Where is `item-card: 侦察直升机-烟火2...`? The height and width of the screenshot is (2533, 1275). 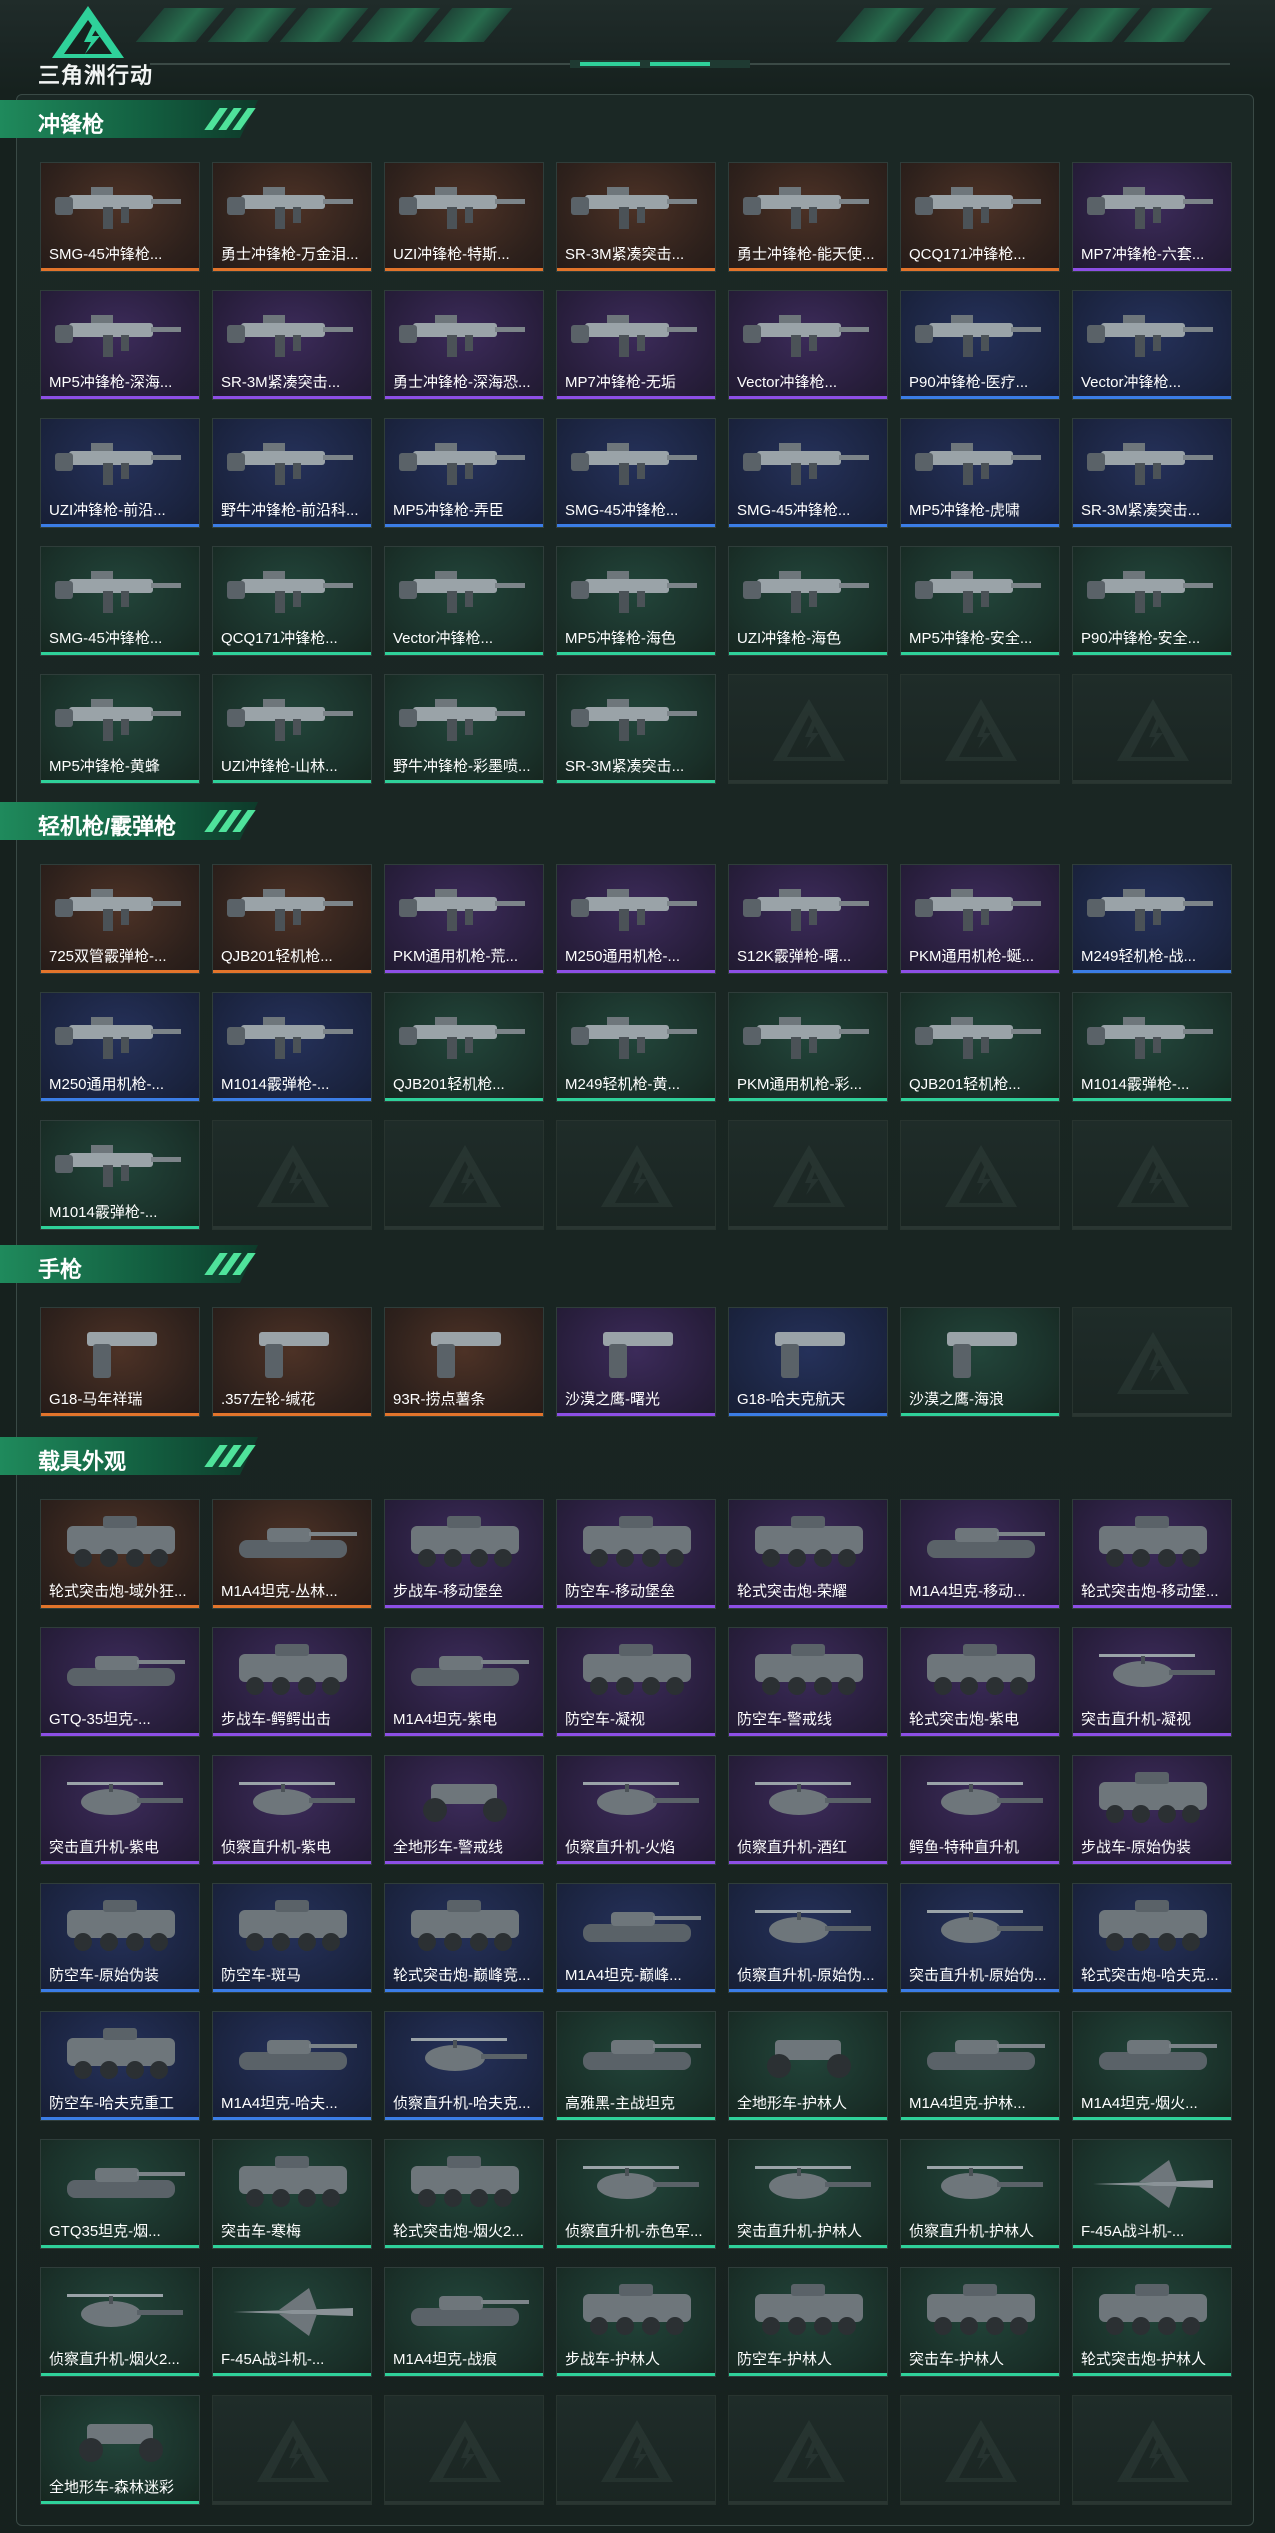 item-card: 侦察直升机-烟火2... is located at coordinates (120, 2322).